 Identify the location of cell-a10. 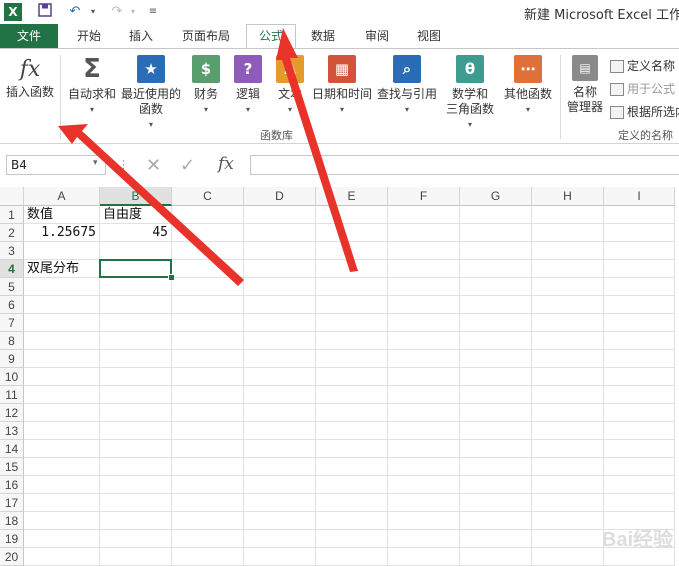
(62, 377).